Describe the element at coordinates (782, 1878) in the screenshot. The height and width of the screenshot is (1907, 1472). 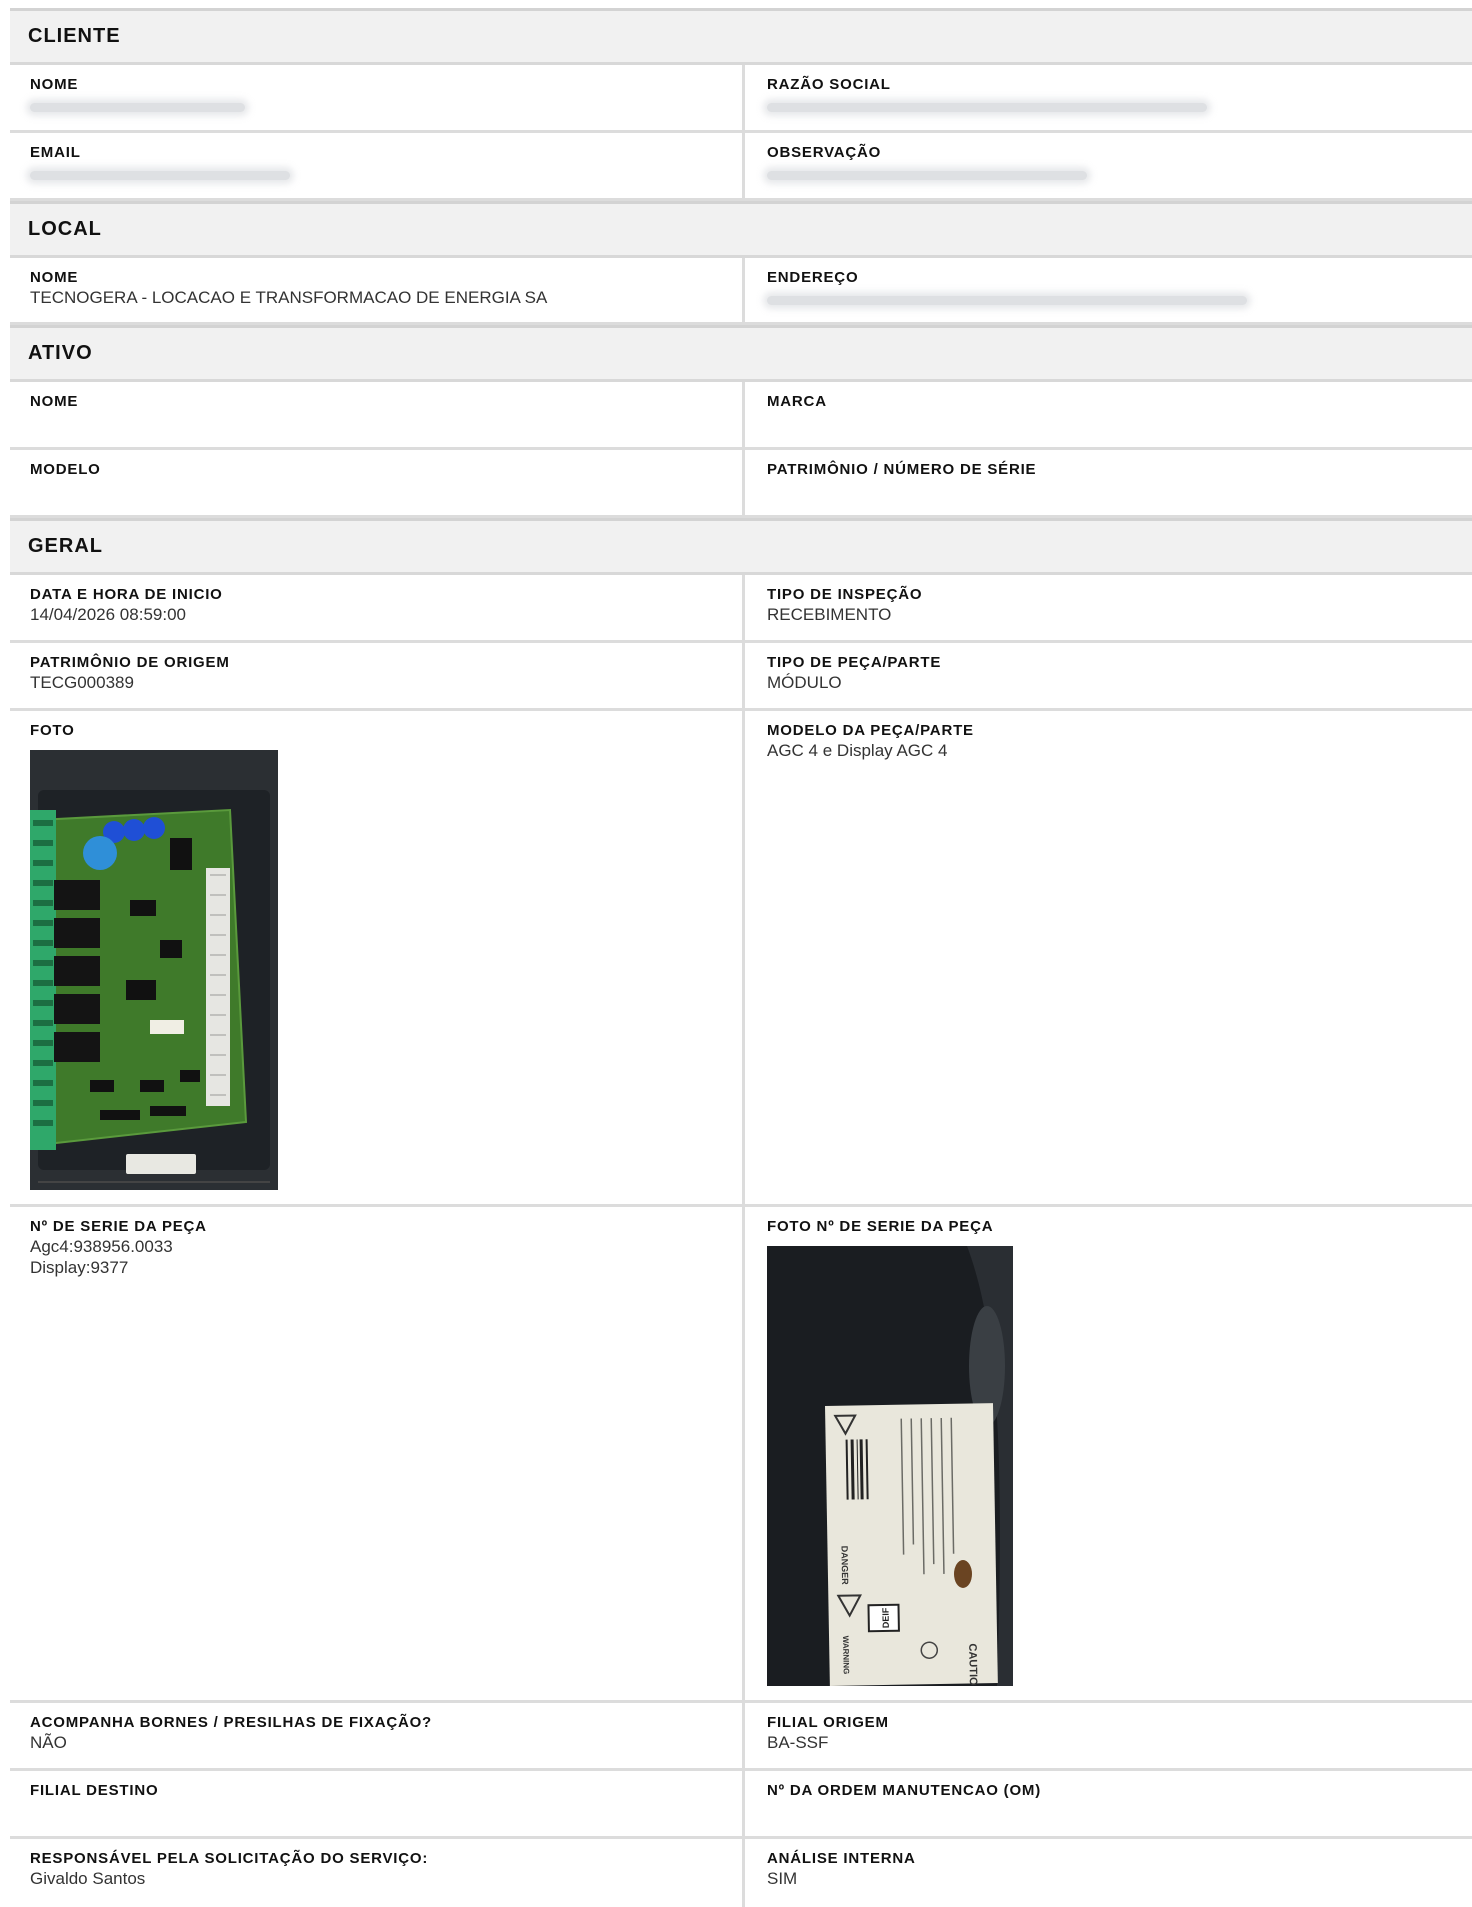
I see `field-value: SIM` at that location.